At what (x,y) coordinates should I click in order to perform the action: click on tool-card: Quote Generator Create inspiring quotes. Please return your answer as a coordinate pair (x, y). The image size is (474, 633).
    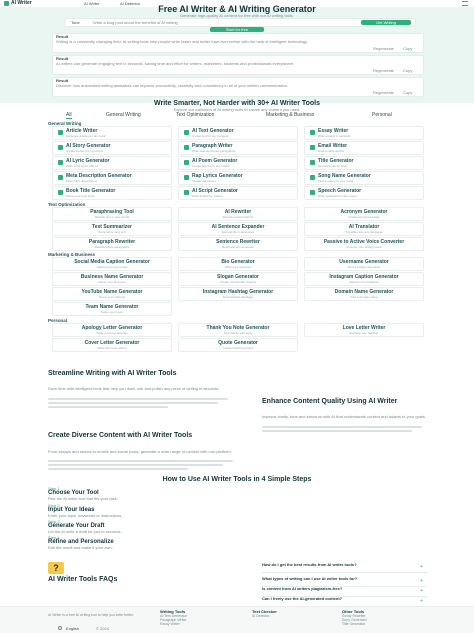
    Looking at the image, I should click on (238, 345).